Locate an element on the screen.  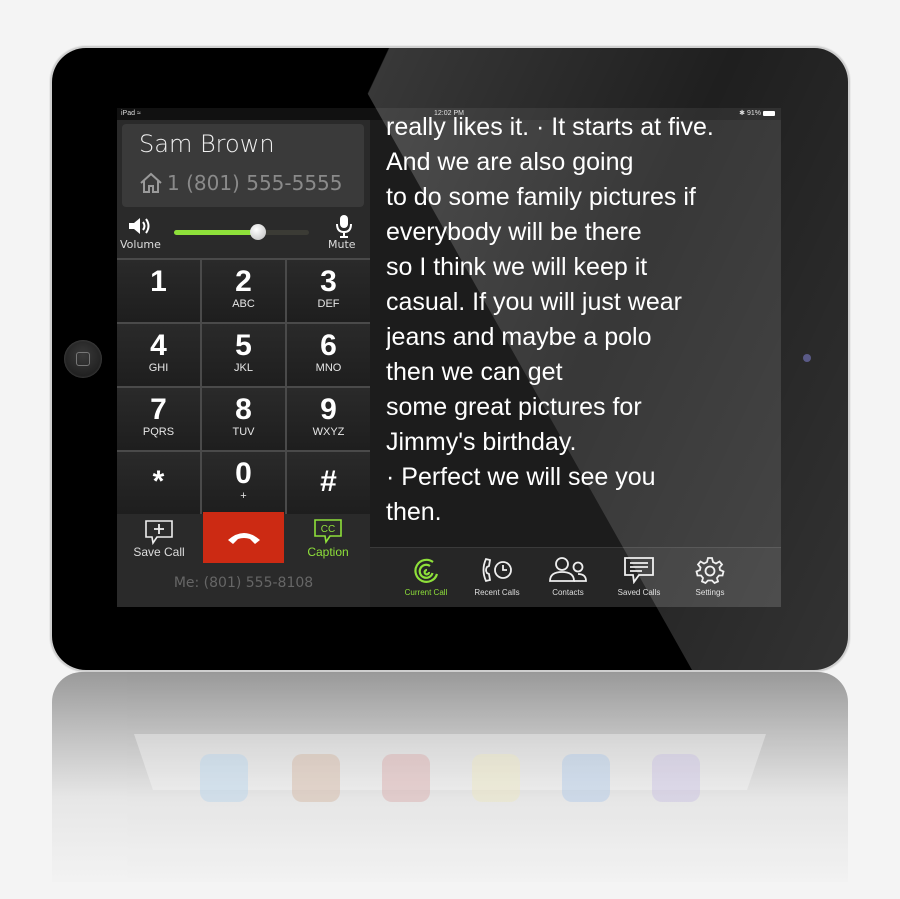
tab-label: Recent Calls is located at coordinates (497, 592).